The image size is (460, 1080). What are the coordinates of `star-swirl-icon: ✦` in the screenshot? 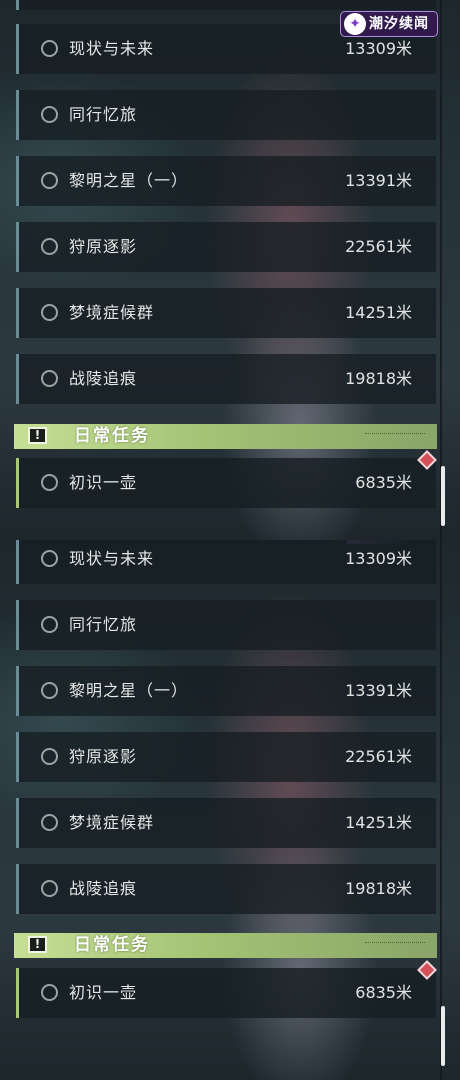 It's located at (355, 24).